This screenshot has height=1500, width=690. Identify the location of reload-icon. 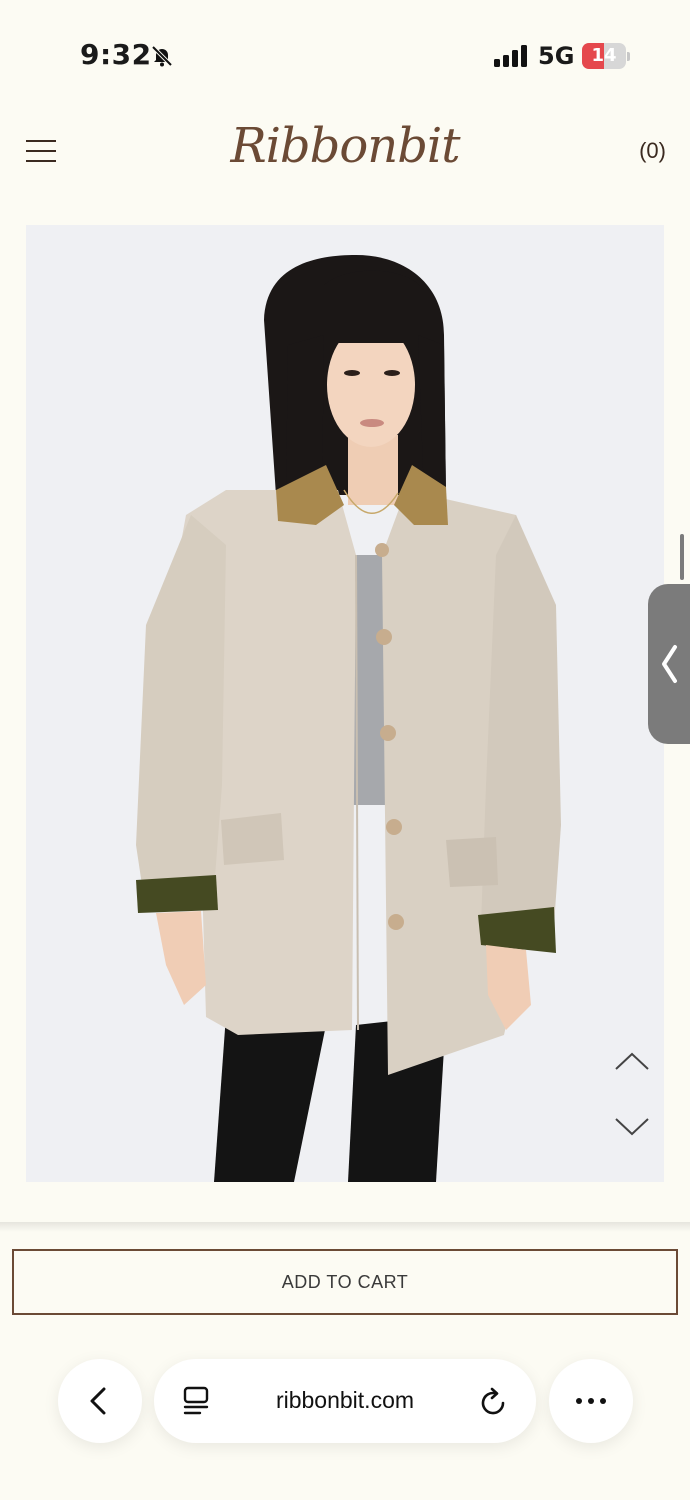
(494, 1401).